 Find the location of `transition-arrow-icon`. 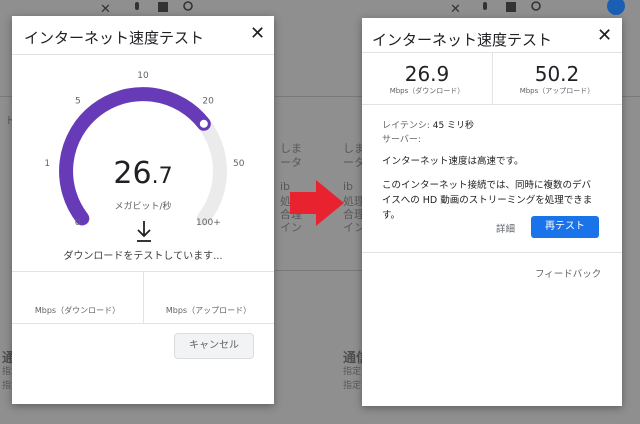

transition-arrow-icon is located at coordinates (317, 203).